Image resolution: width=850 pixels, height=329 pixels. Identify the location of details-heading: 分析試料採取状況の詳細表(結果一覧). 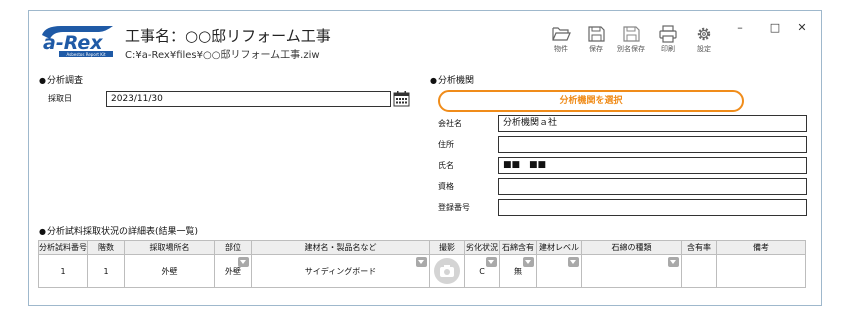
(118, 230).